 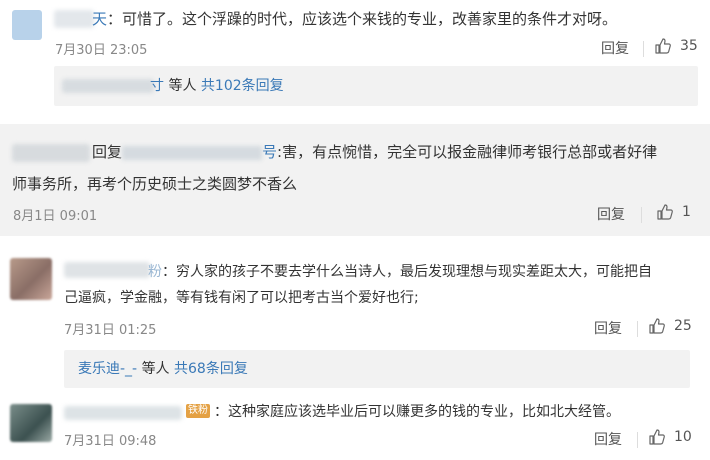 What do you see at coordinates (211, 369) in the screenshot?
I see `reply-count-link: 共68条回复` at bounding box center [211, 369].